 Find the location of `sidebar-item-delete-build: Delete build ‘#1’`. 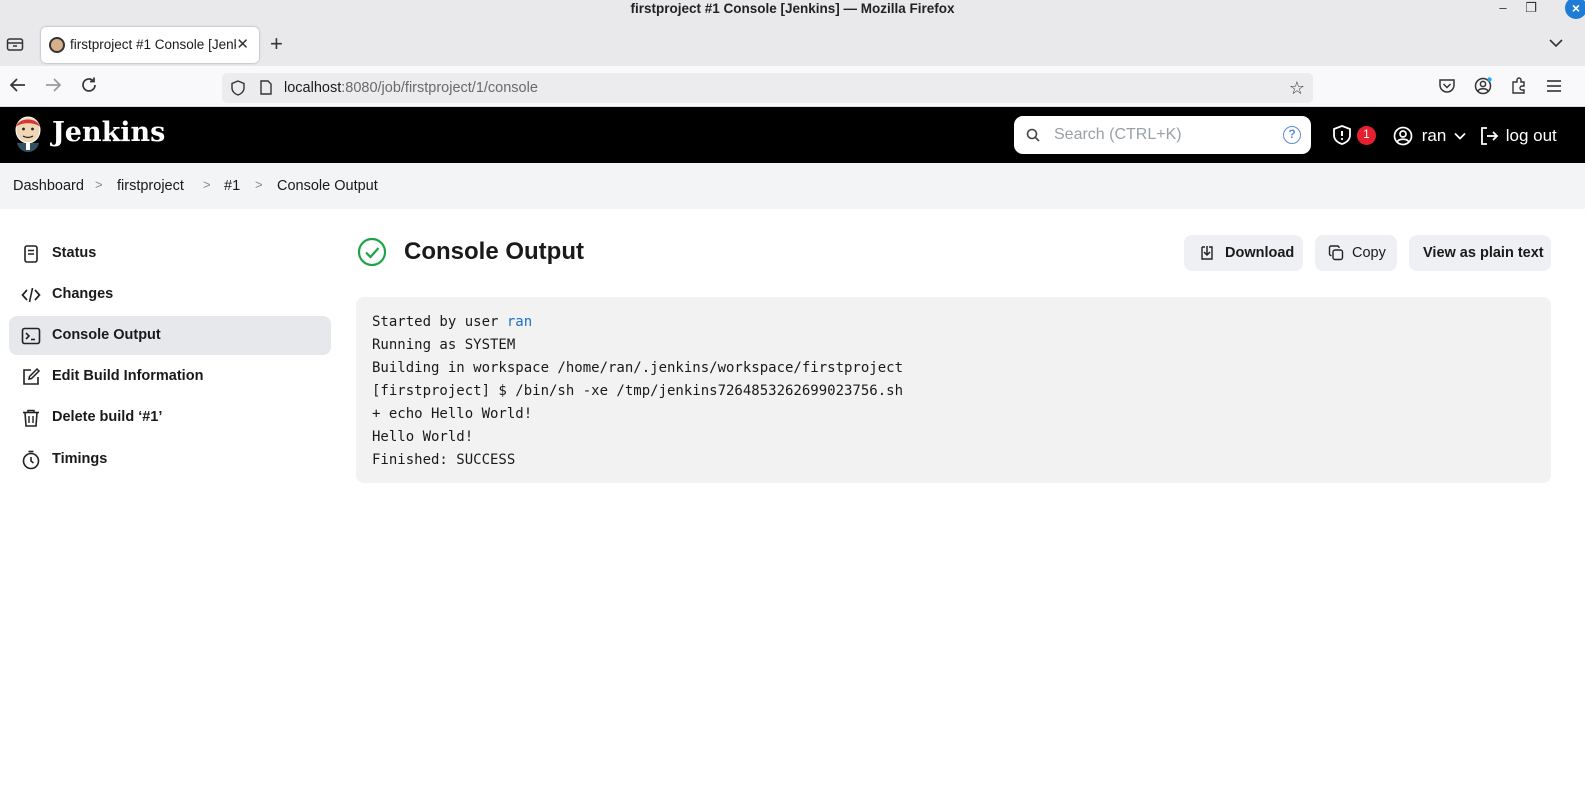

sidebar-item-delete-build: Delete build ‘#1’ is located at coordinates (170, 417).